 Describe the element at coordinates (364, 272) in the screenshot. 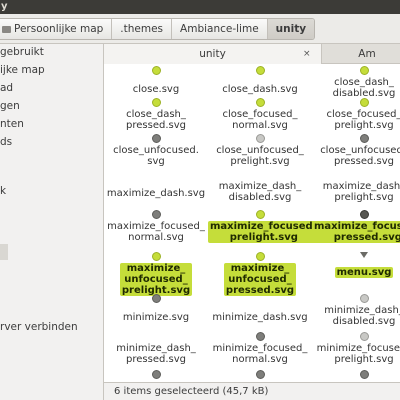

I see `file-name: menu.svg` at that location.